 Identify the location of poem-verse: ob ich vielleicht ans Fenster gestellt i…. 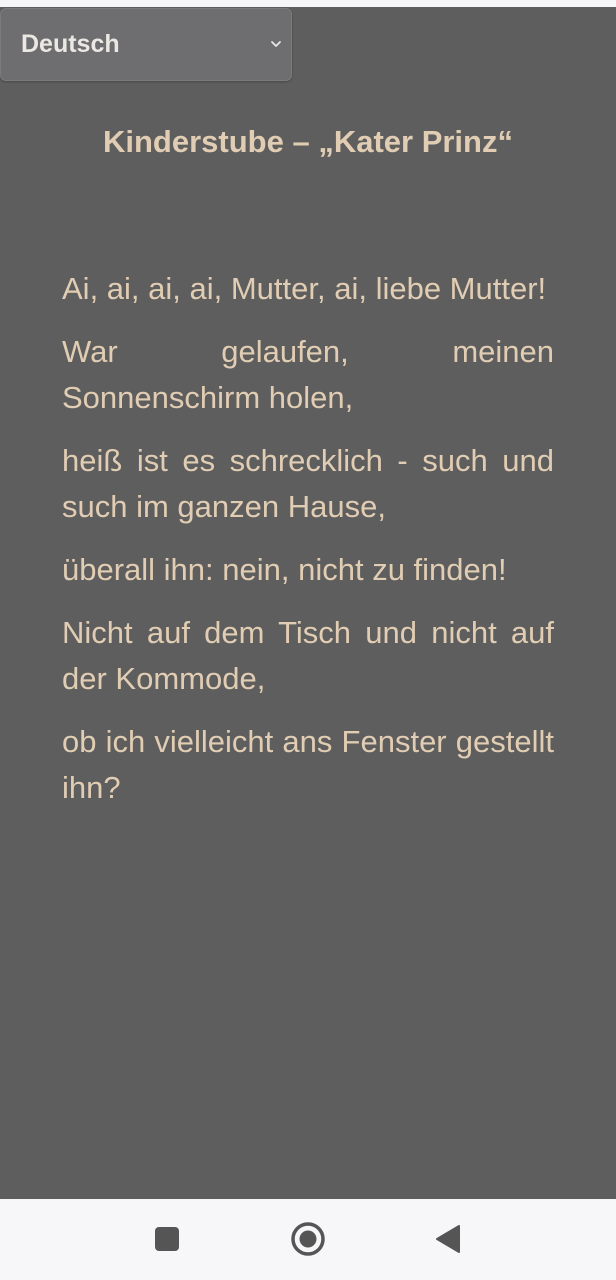
(308, 764).